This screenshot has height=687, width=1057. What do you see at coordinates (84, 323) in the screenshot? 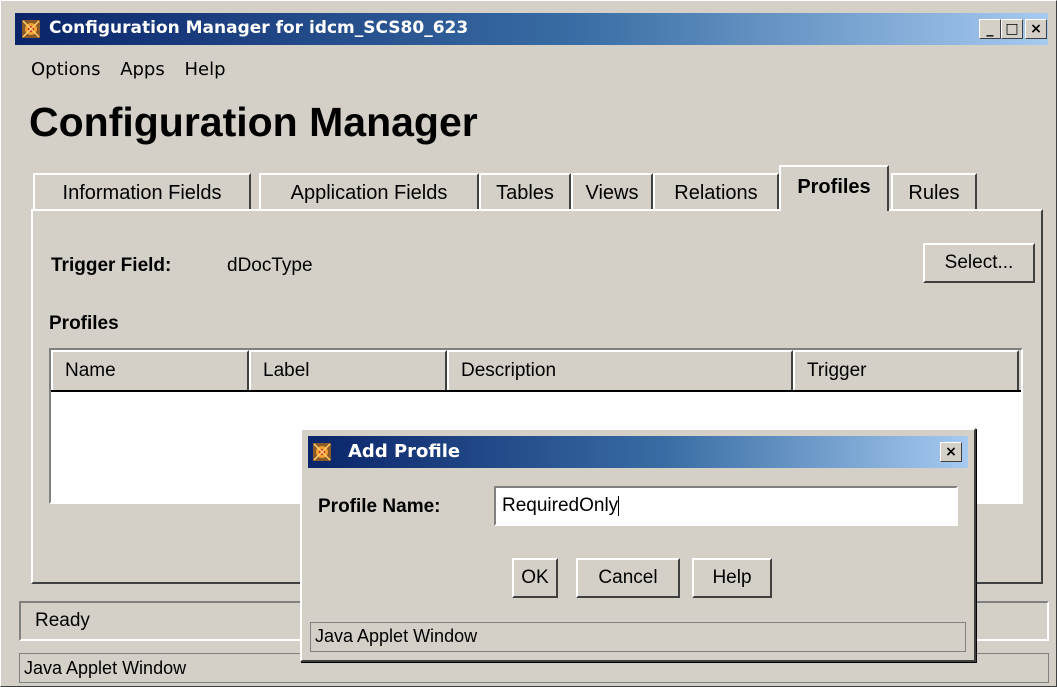
I see `profiles-section-label: Profiles` at bounding box center [84, 323].